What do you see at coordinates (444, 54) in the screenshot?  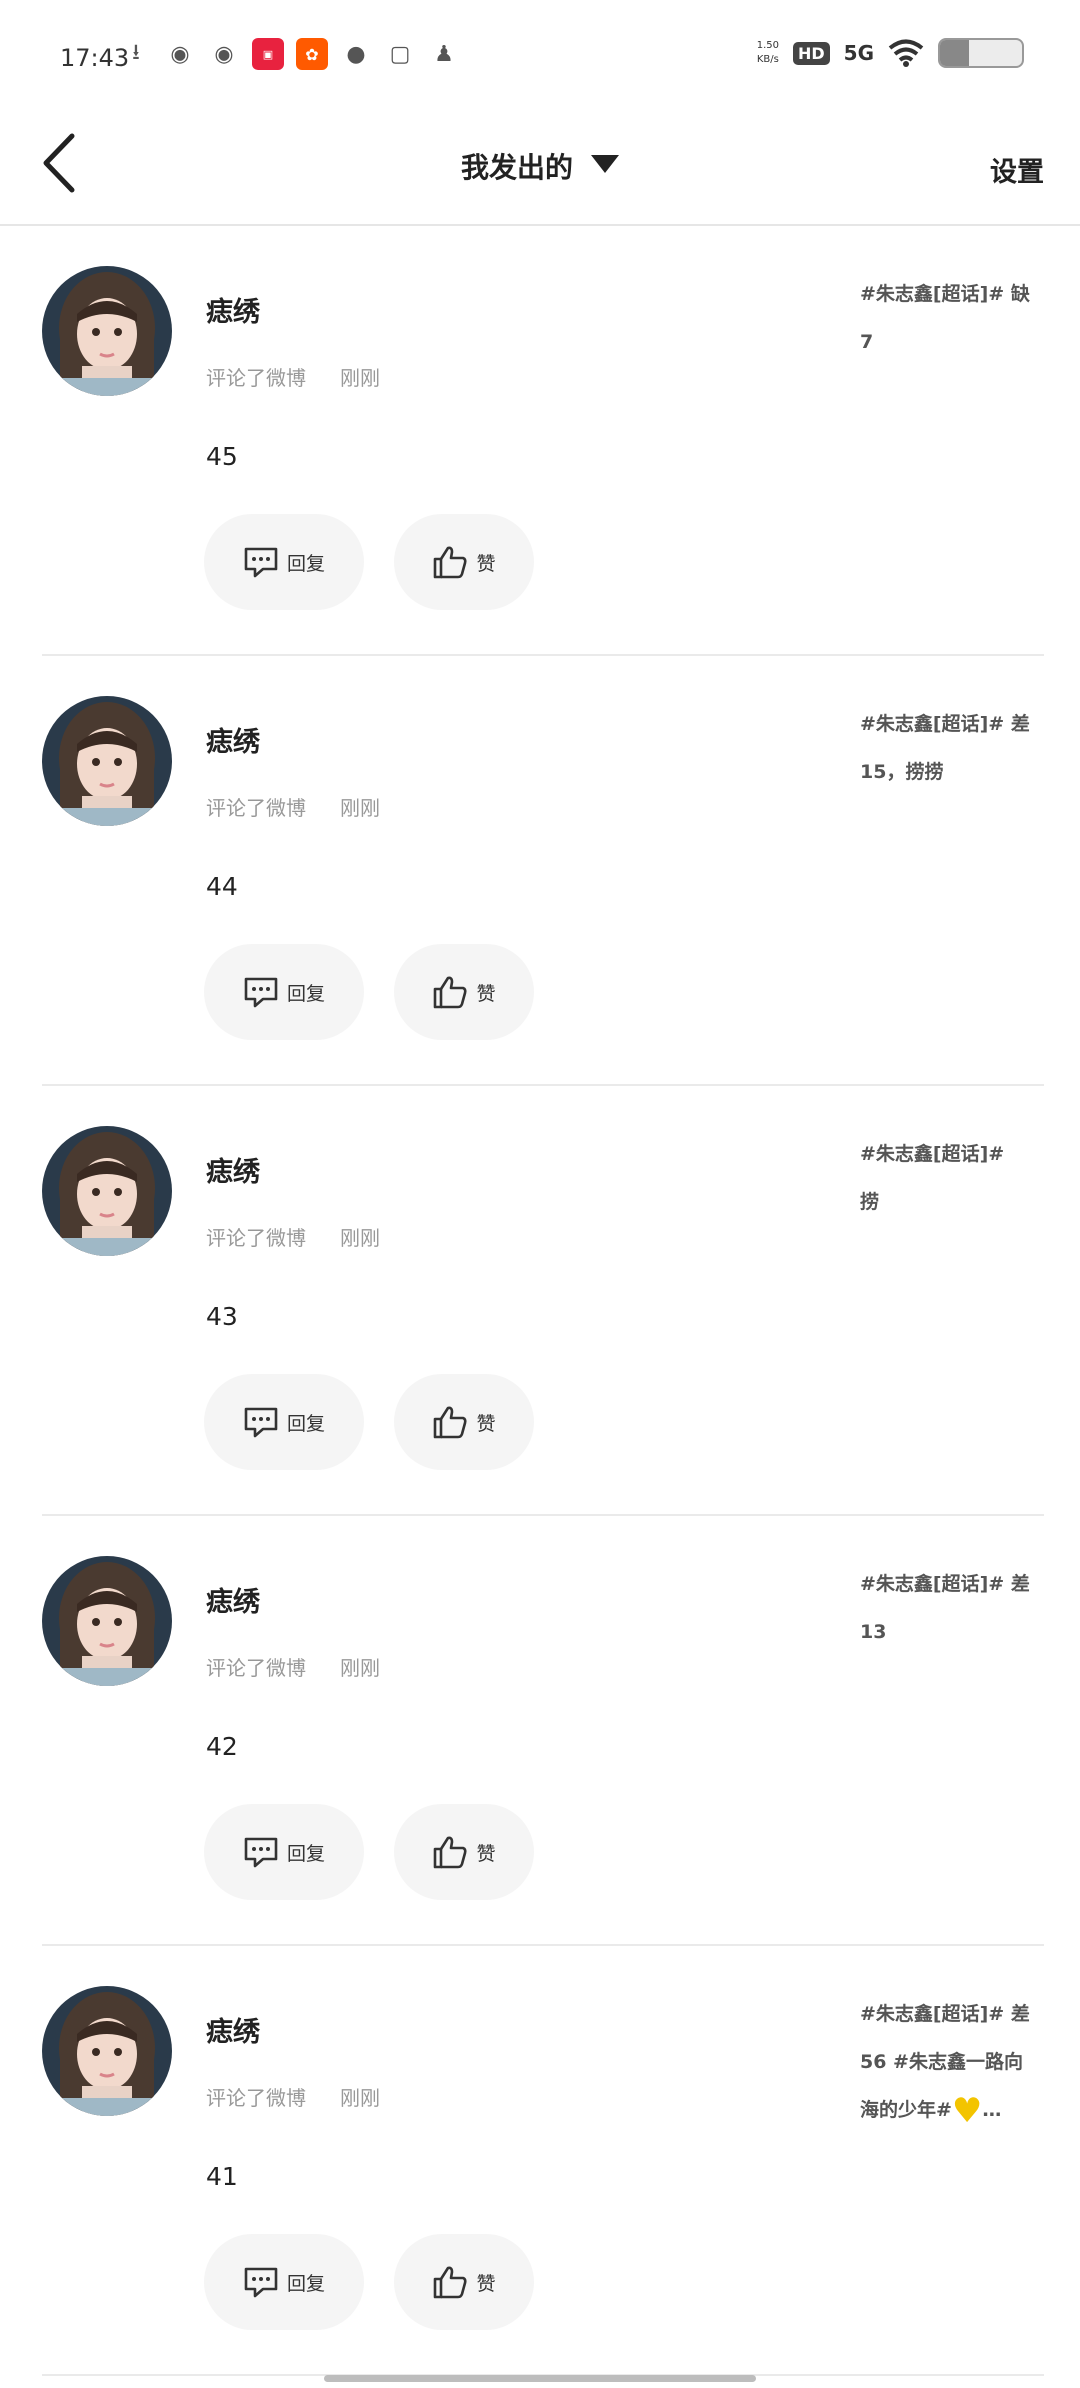 I see `qq-icon: ♟` at bounding box center [444, 54].